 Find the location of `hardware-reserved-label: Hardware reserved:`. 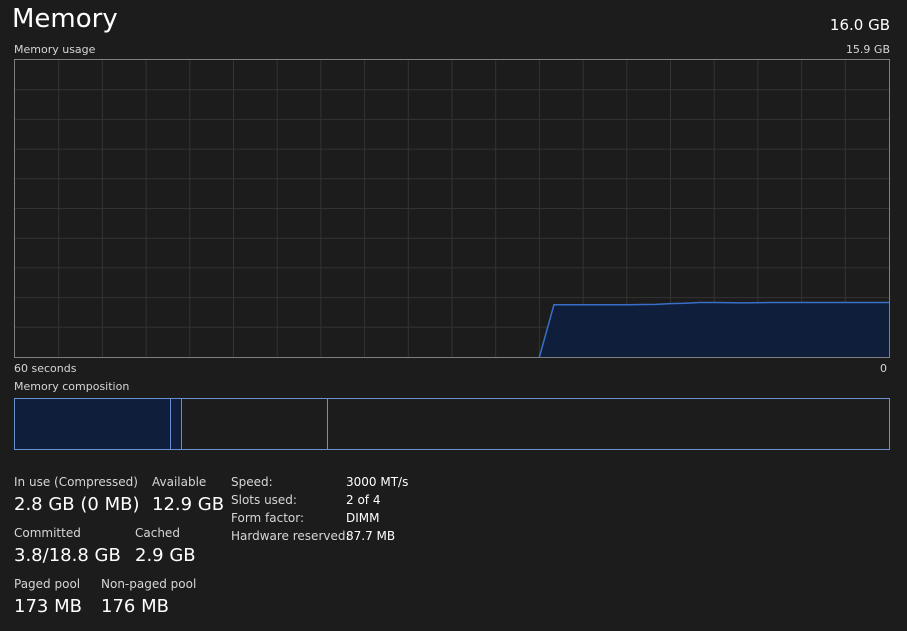

hardware-reserved-label: Hardware reserved: is located at coordinates (290, 536).